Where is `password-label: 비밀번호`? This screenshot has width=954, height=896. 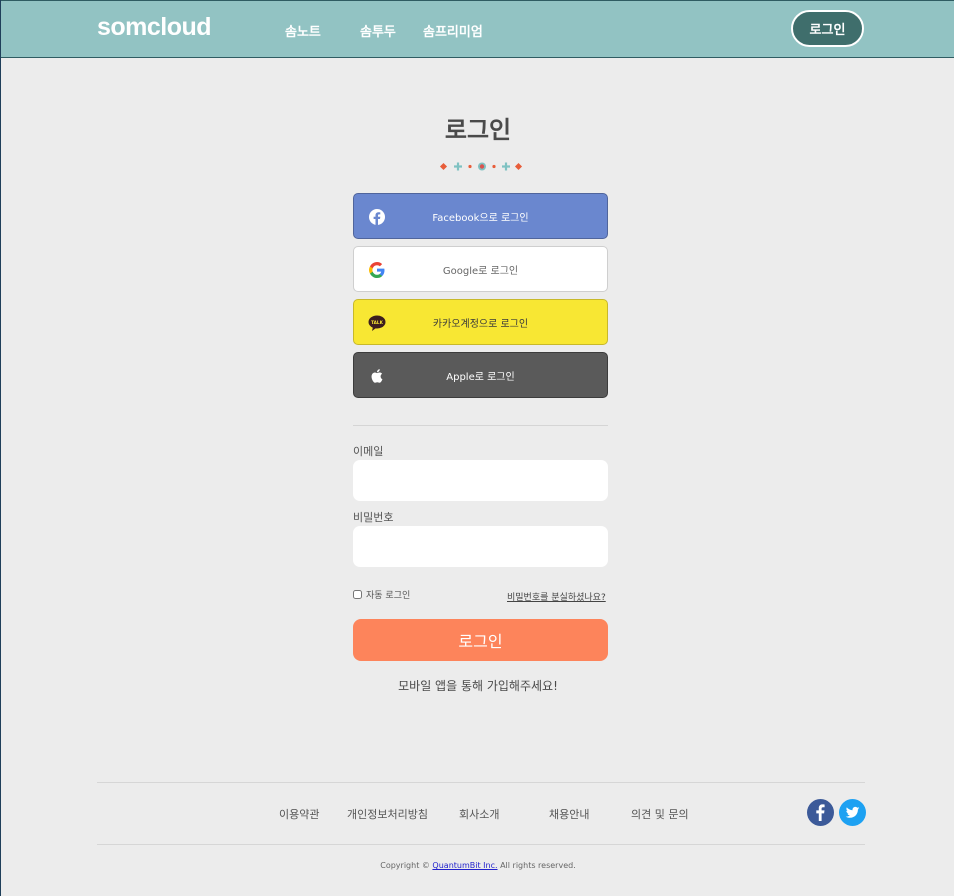 password-label: 비밀번호 is located at coordinates (373, 517).